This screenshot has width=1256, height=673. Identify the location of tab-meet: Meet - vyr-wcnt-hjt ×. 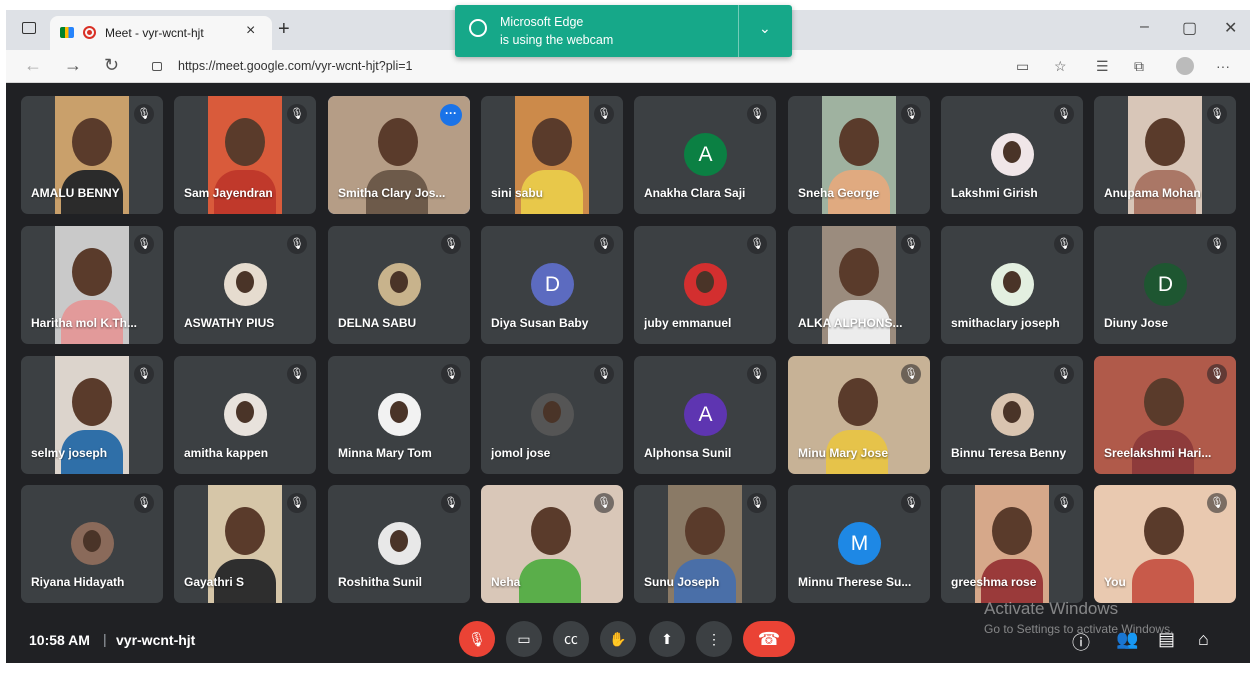
(161, 33).